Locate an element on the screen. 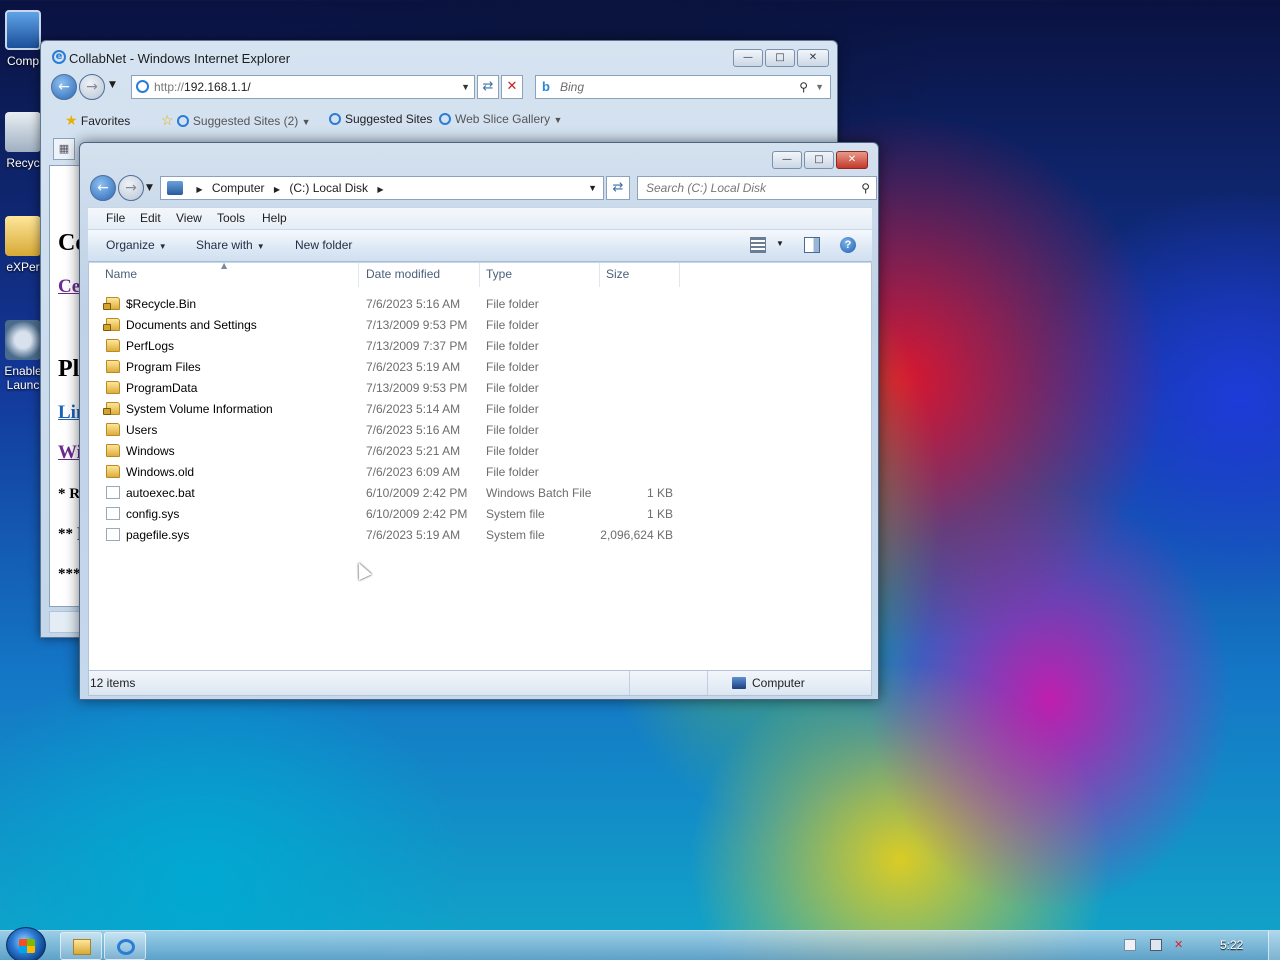  network-icon is located at coordinates (1156, 945).